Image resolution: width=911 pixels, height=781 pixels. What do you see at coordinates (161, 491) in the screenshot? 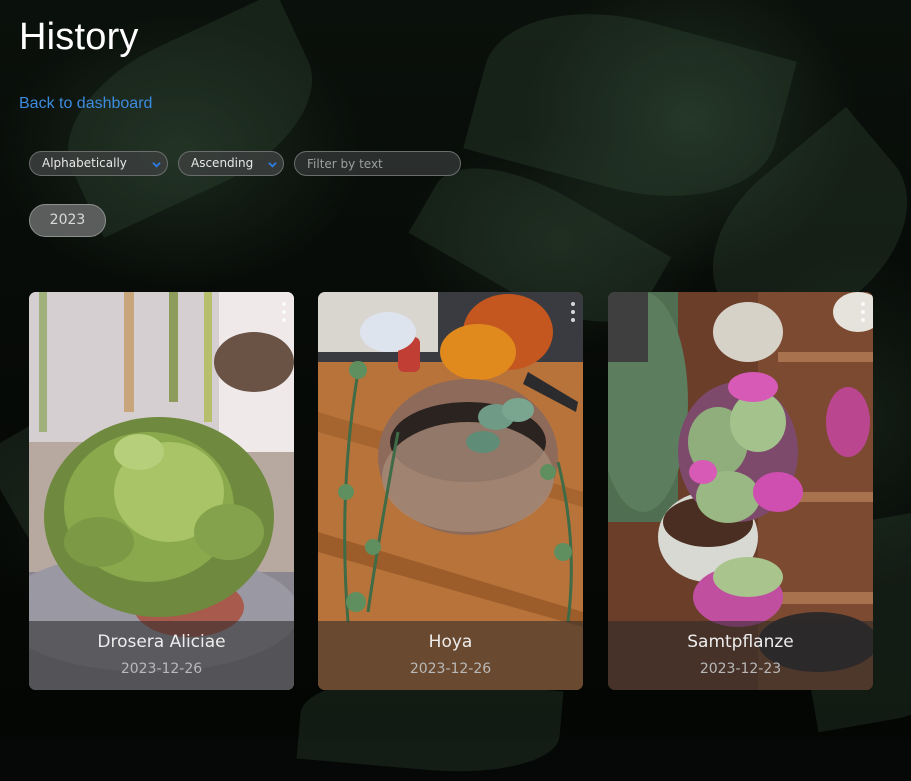
I see `plant-card: Drosera Aliciae 2023-12-26` at bounding box center [161, 491].